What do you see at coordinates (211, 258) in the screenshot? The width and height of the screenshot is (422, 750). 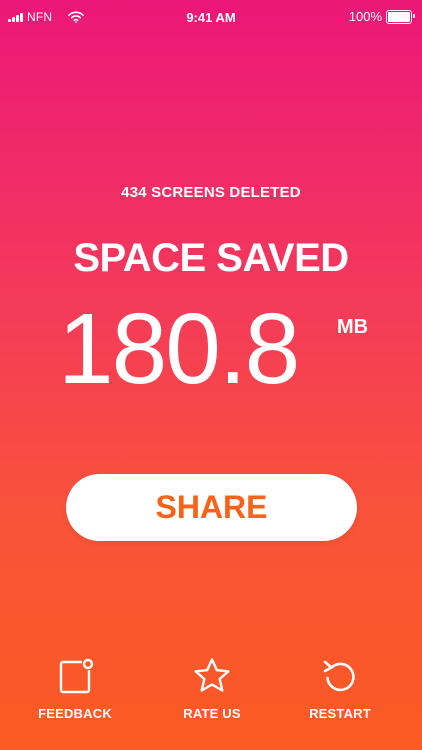 I see `space-saved-heading: SPACE SAVED` at bounding box center [211, 258].